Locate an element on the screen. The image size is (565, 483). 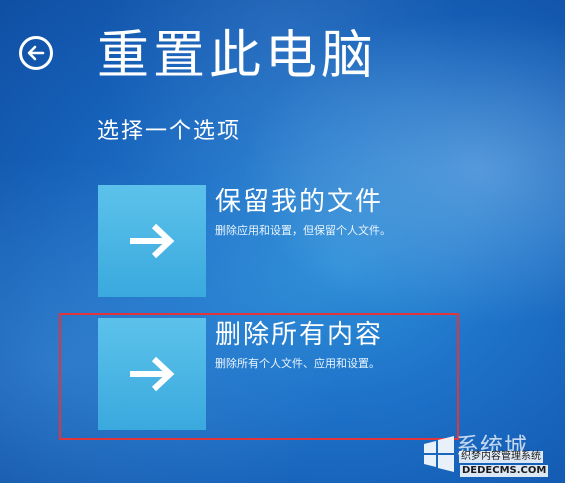
page-title: 重置此电脑 is located at coordinates (237, 56).